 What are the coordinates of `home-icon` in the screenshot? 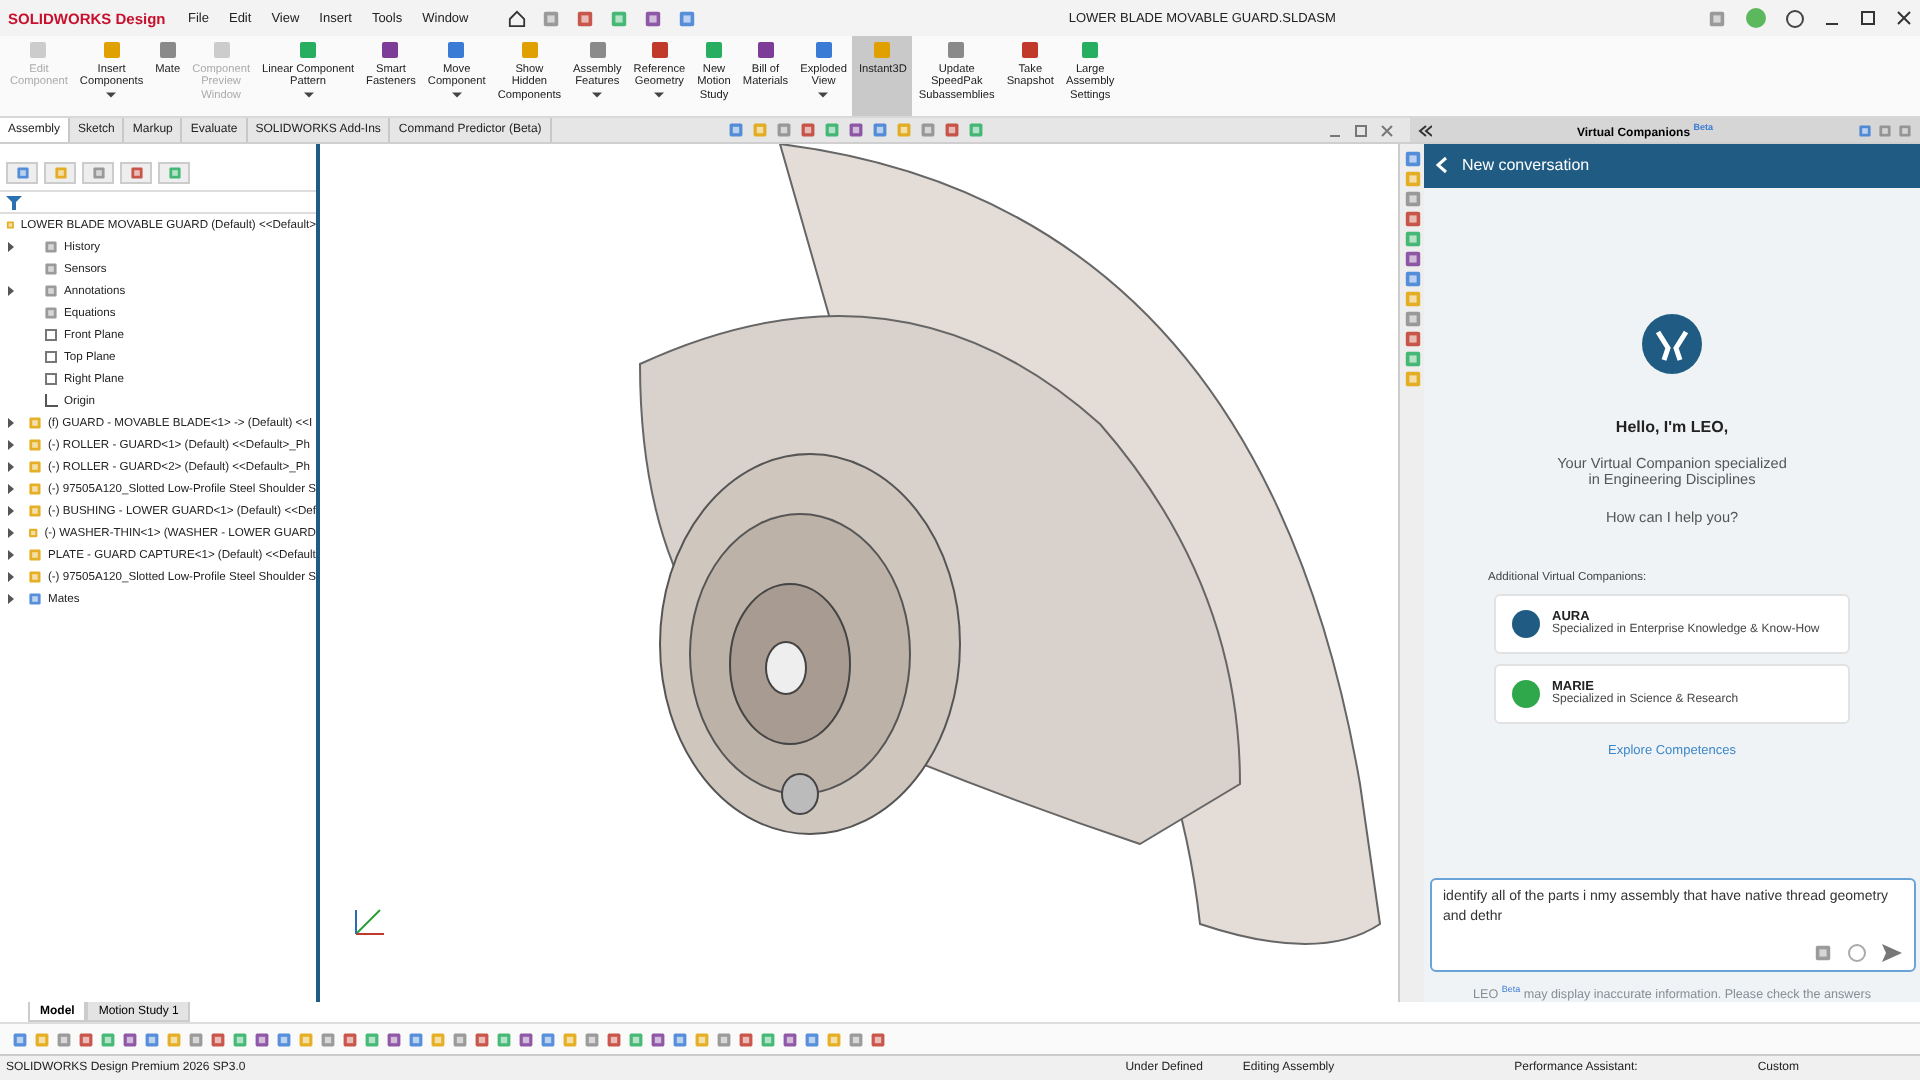 It's located at (517, 18).